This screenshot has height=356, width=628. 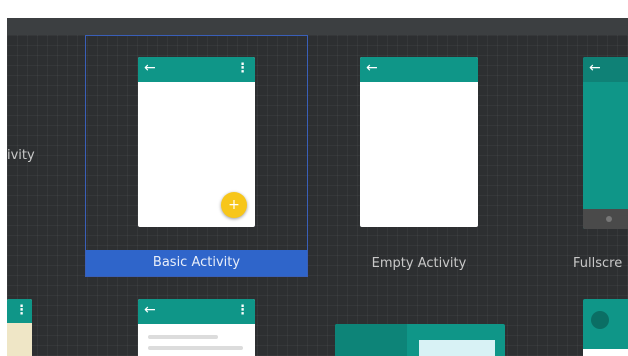 What do you see at coordinates (234, 205) in the screenshot?
I see `fab-plus-icon: +` at bounding box center [234, 205].